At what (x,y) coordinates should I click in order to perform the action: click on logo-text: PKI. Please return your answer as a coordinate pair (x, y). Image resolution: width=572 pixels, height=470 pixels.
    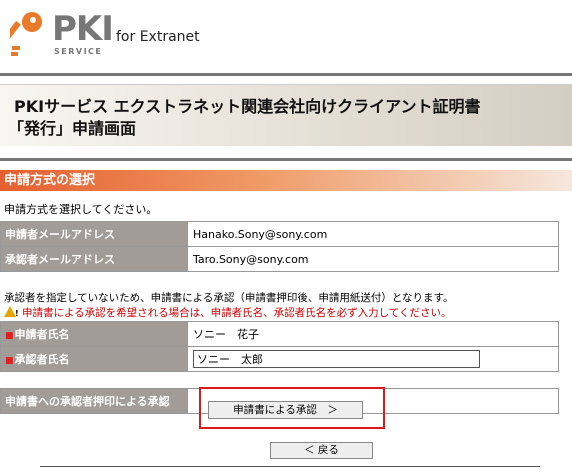
    Looking at the image, I should click on (83, 29).